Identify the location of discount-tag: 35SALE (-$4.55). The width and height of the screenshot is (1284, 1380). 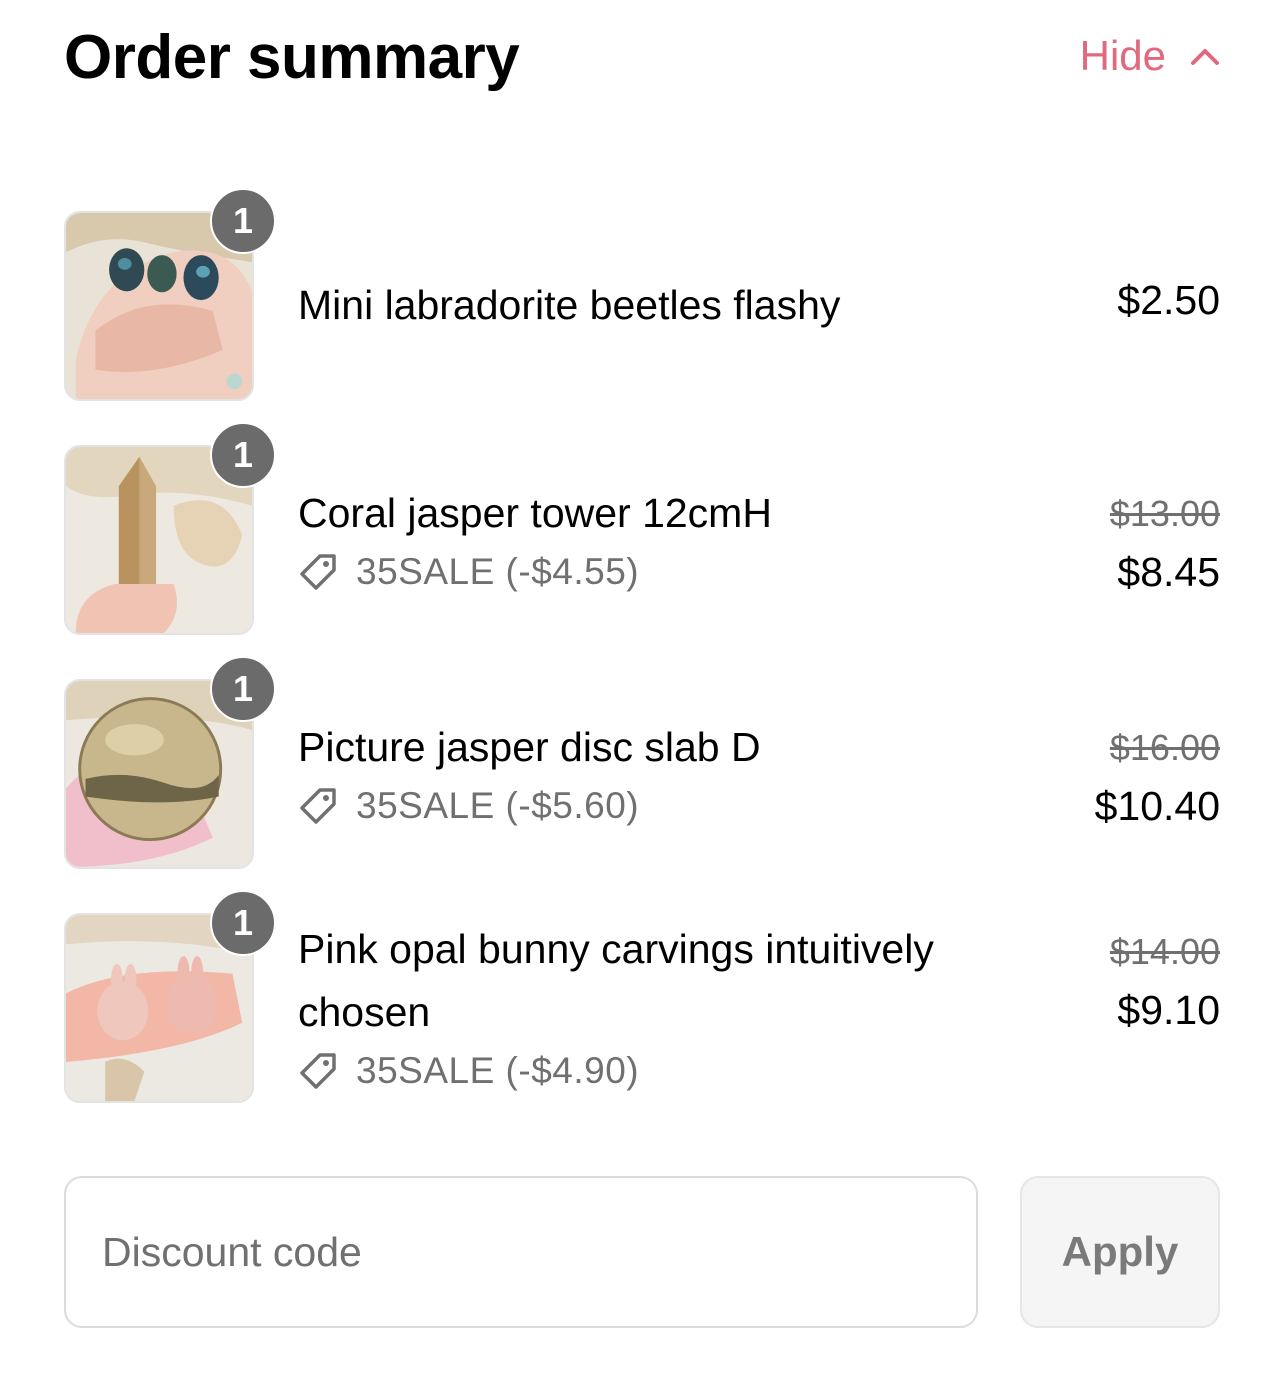
(468, 572).